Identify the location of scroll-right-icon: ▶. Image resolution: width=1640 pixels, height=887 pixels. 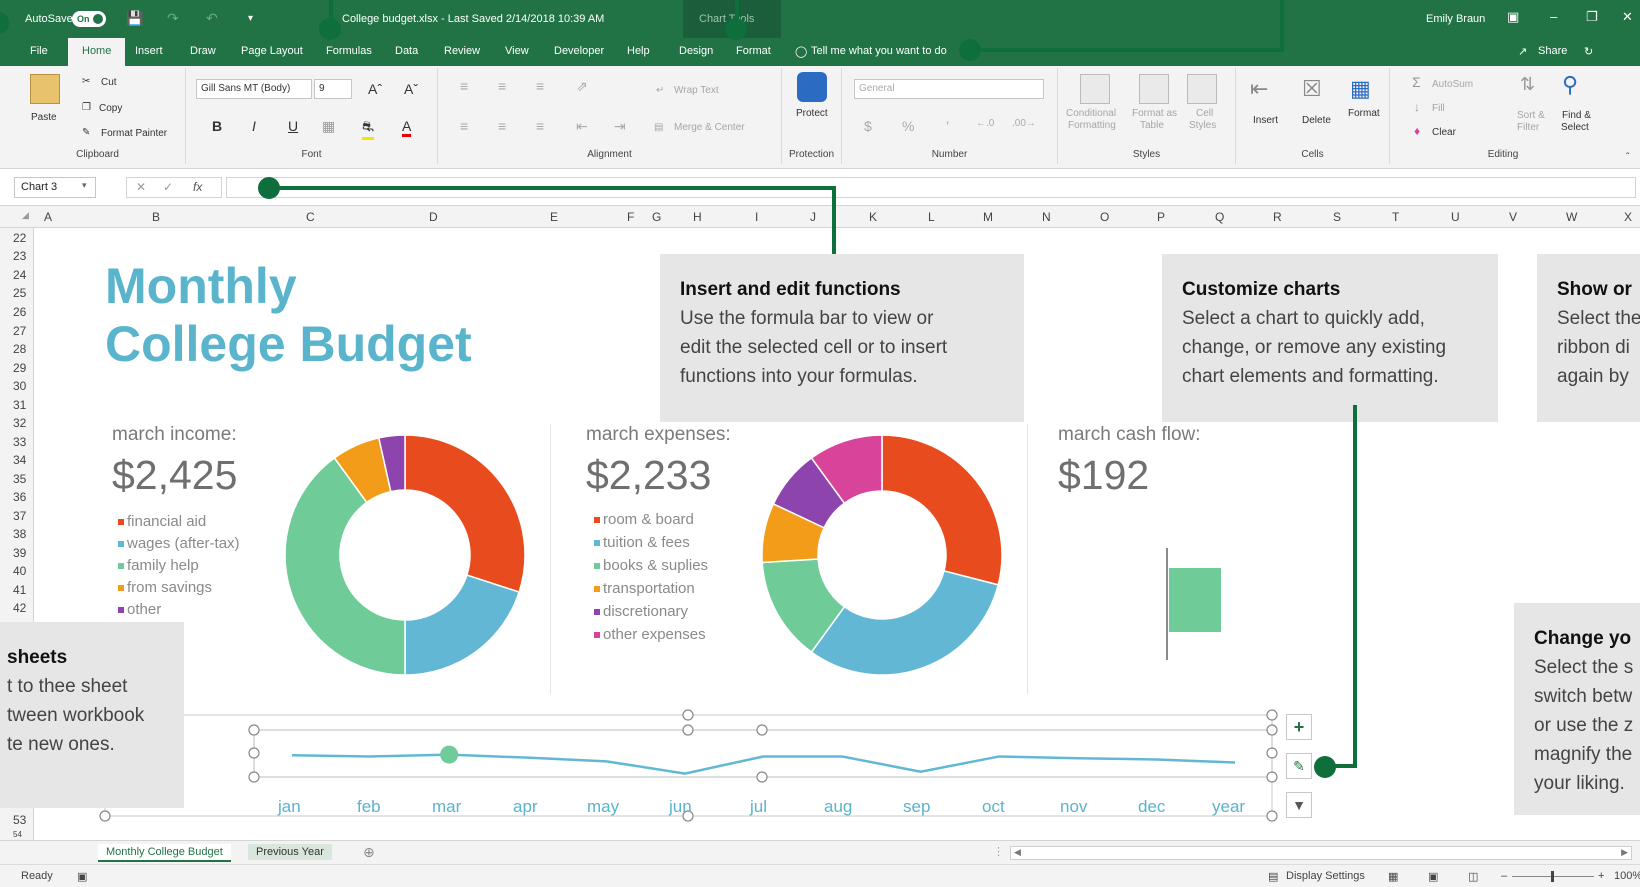
(1624, 852).